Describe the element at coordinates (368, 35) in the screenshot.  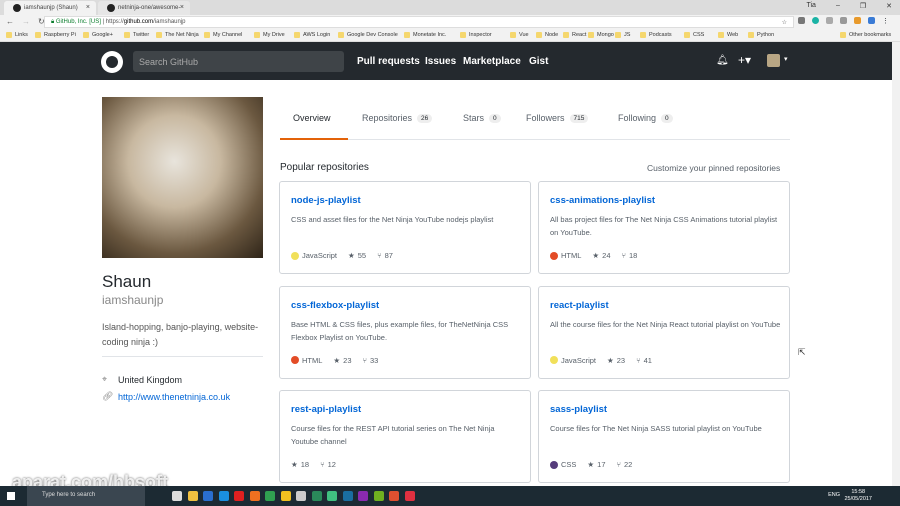
I see `bookmark-item: Google Dev Console` at that location.